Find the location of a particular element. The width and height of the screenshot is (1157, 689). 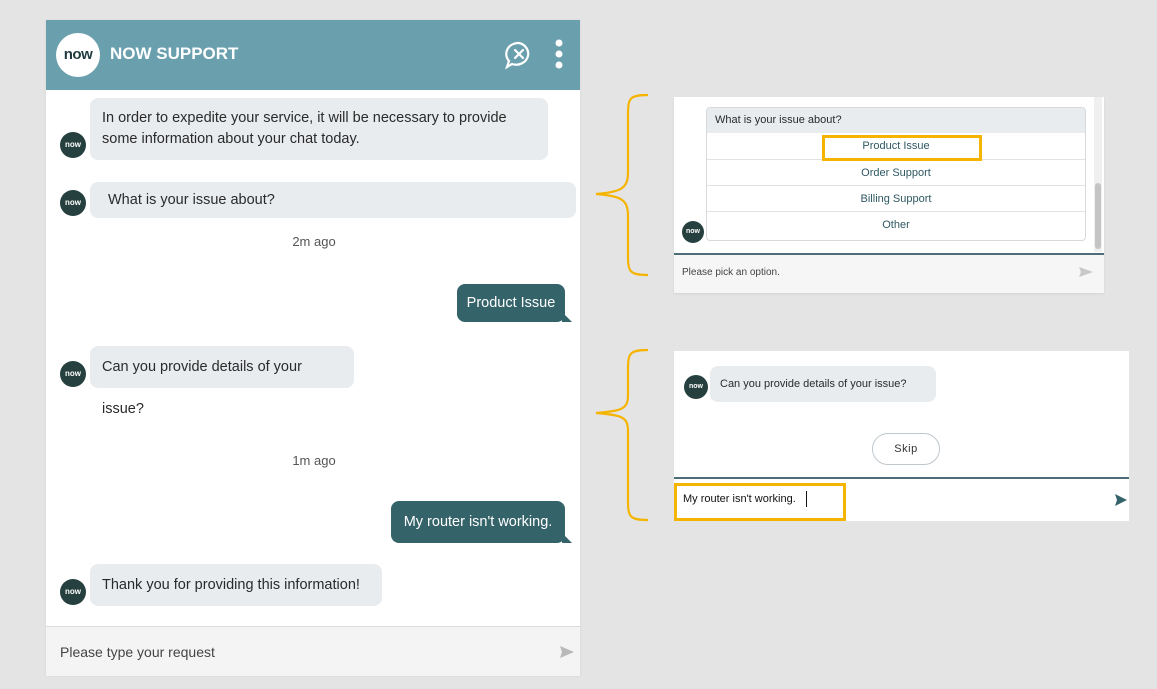

timestamp: 1m ago is located at coordinates (314, 460).